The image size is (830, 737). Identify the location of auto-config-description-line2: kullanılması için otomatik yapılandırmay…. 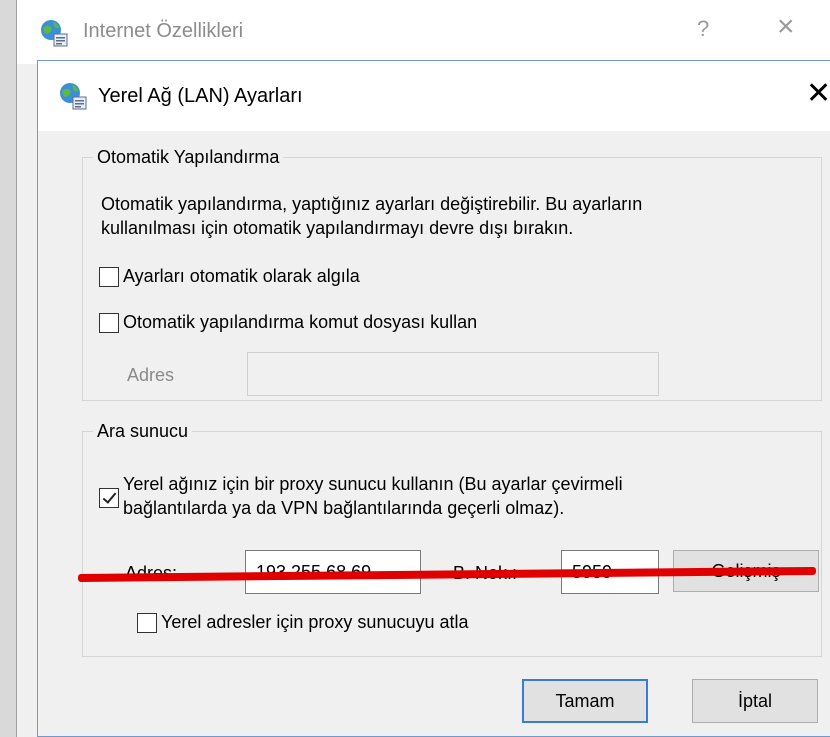
(337, 228).